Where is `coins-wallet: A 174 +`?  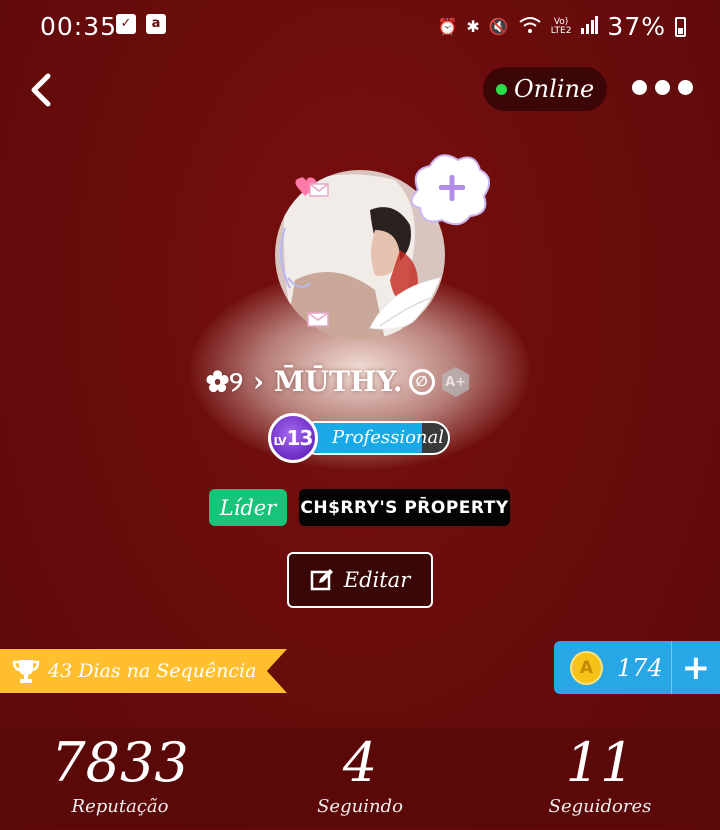
coins-wallet: A 174 + is located at coordinates (637, 667).